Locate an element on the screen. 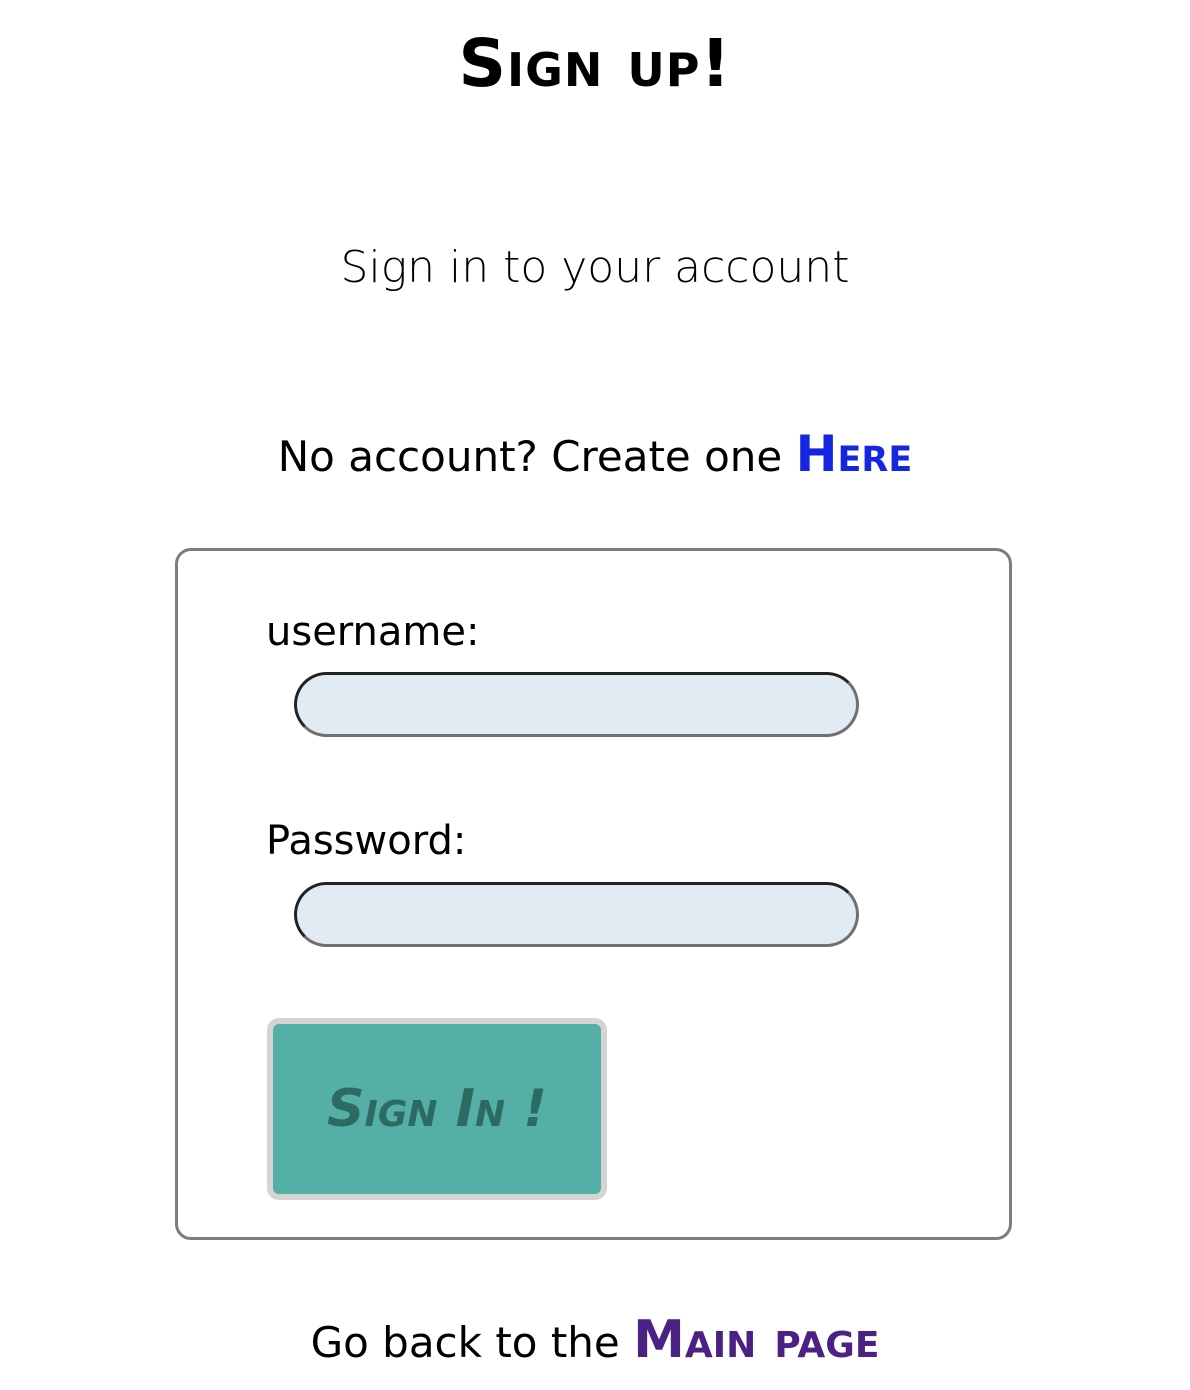 Image resolution: width=1190 pixels, height=1390 pixels. password-input is located at coordinates (576, 914).